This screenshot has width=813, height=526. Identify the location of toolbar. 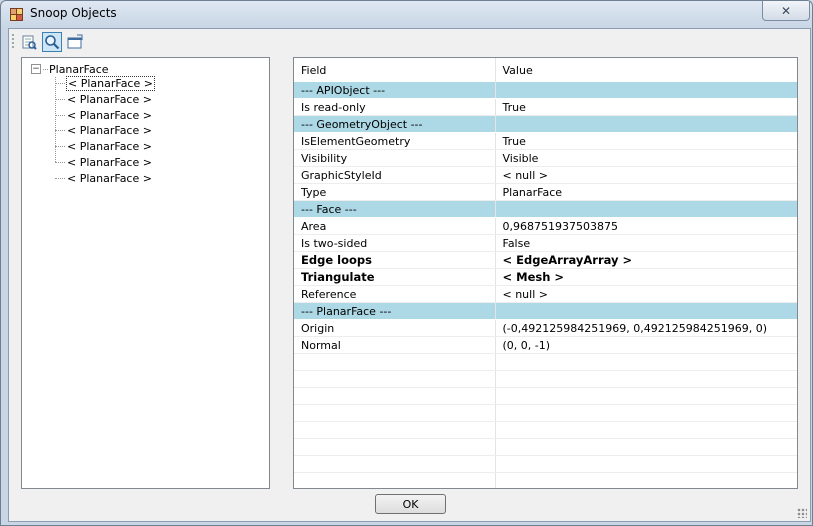
(409, 42).